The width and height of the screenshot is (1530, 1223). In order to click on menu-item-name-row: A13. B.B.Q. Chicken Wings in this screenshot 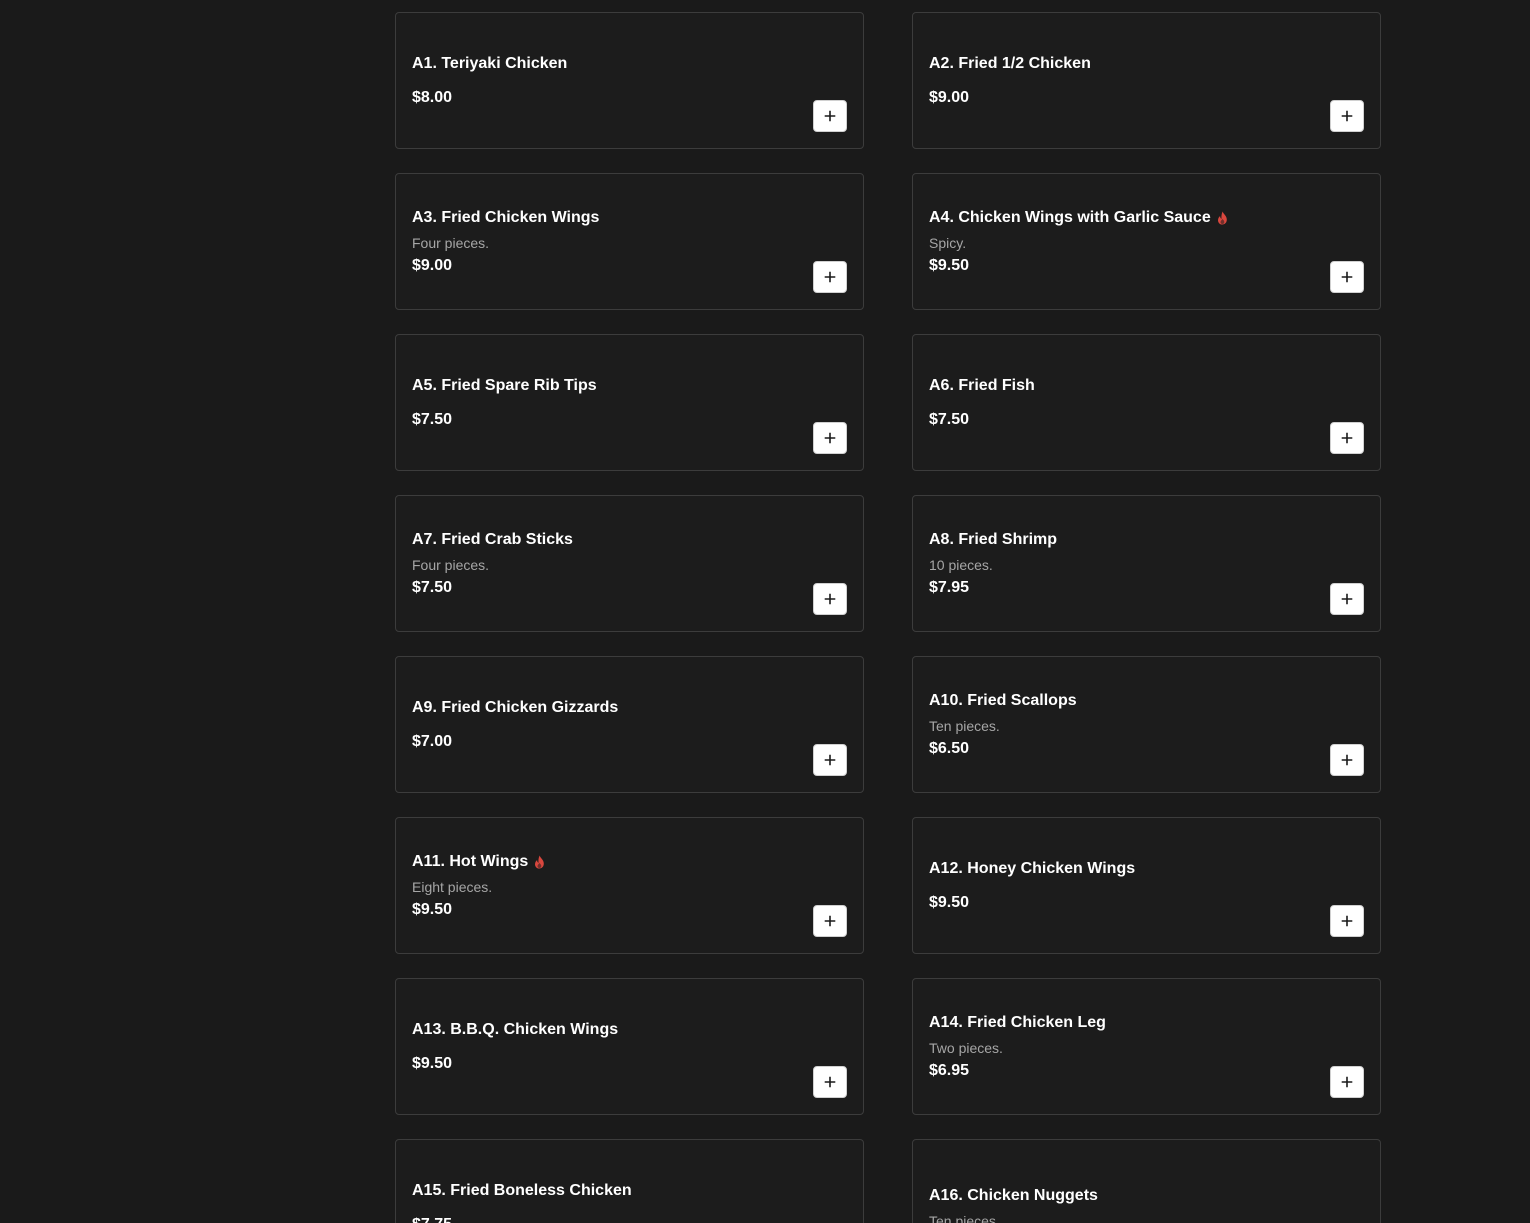, I will do `click(629, 1030)`.